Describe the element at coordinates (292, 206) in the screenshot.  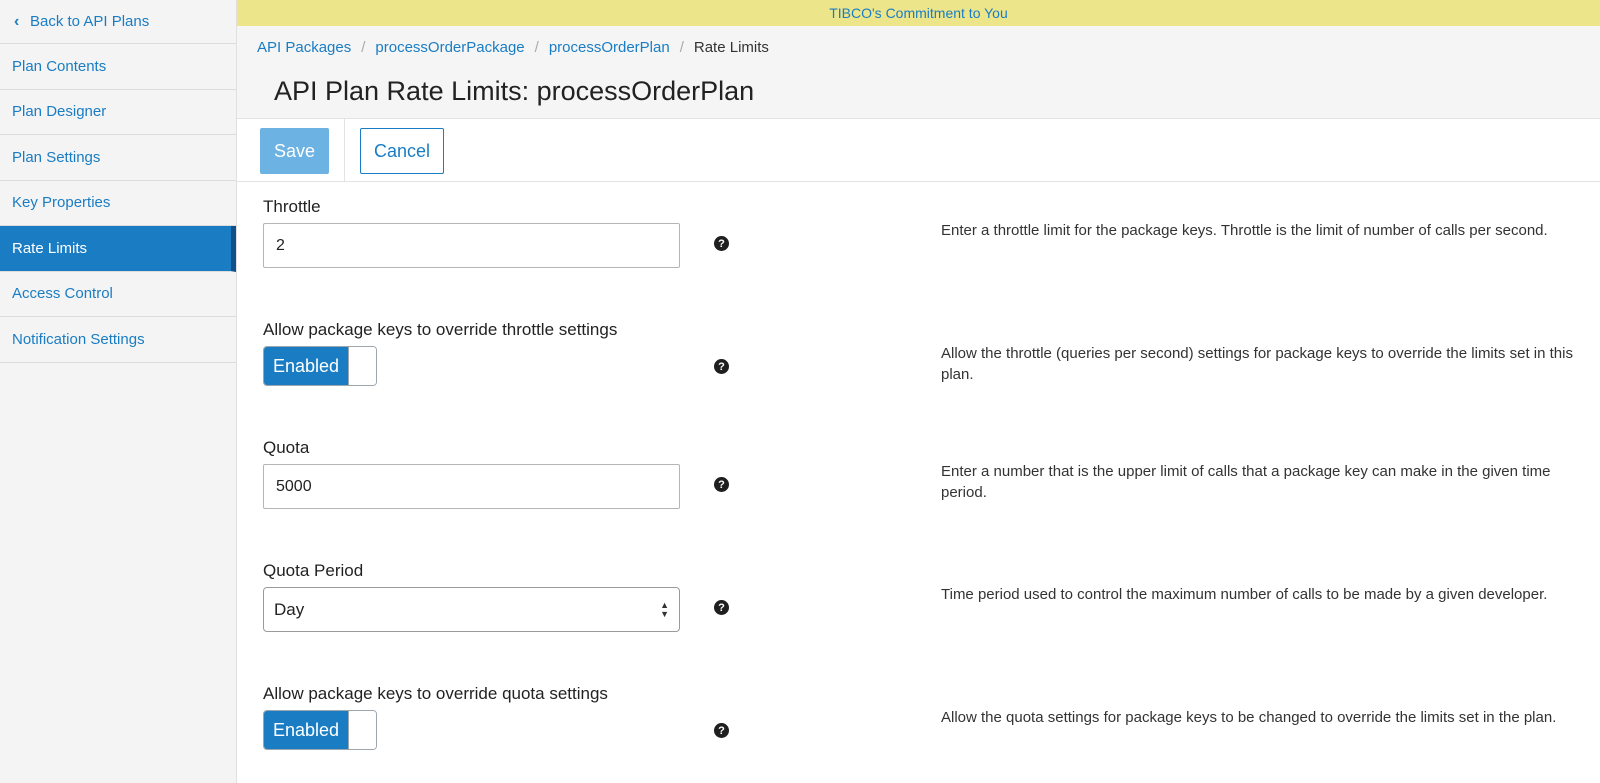
I see `throttle-label: Throttle` at that location.